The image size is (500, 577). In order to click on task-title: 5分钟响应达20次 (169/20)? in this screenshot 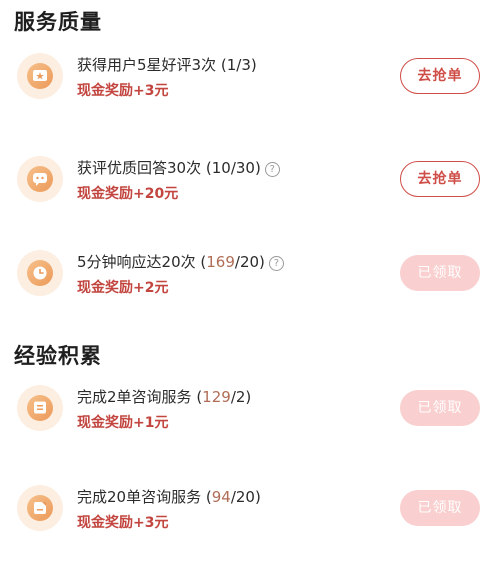, I will do `click(180, 261)`.